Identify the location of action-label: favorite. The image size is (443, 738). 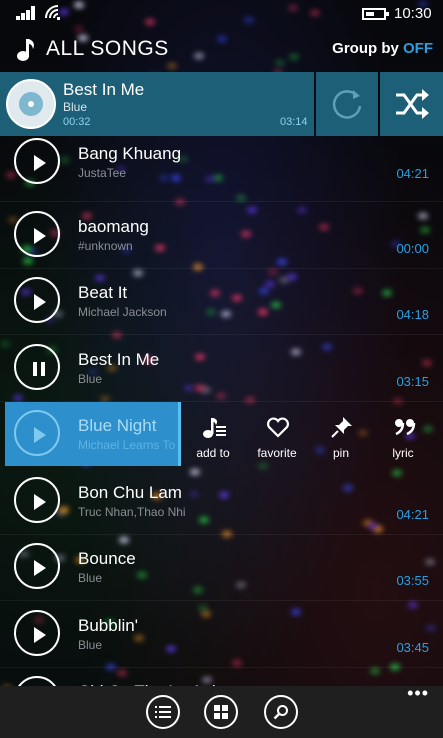
(277, 453).